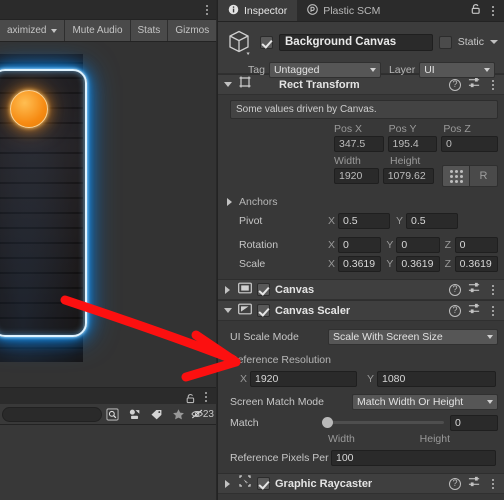 This screenshot has height=500, width=504. I want to click on inspector-tab-bar: Inspector Plastic SCM, so click(361, 11).